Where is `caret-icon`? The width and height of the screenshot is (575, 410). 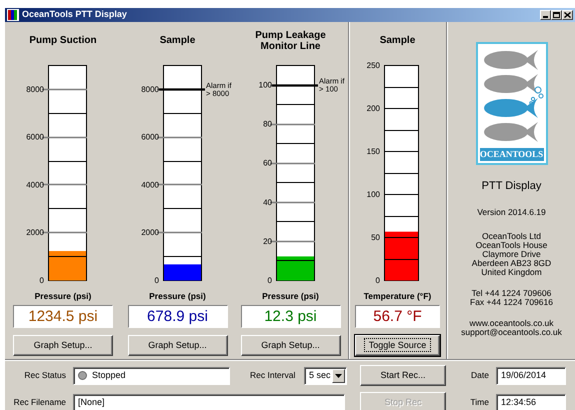 caret-icon is located at coordinates (338, 376).